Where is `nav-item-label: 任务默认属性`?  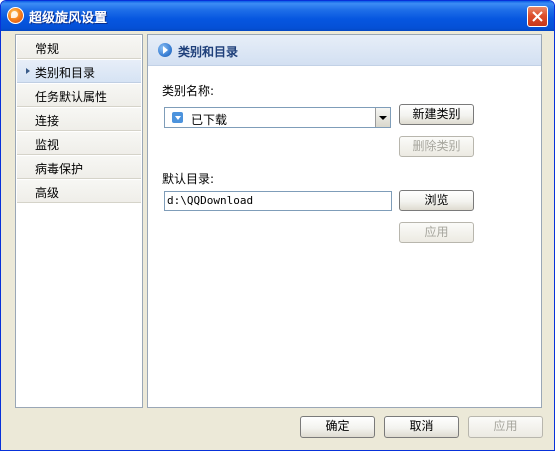 nav-item-label: 任务默认属性 is located at coordinates (71, 97).